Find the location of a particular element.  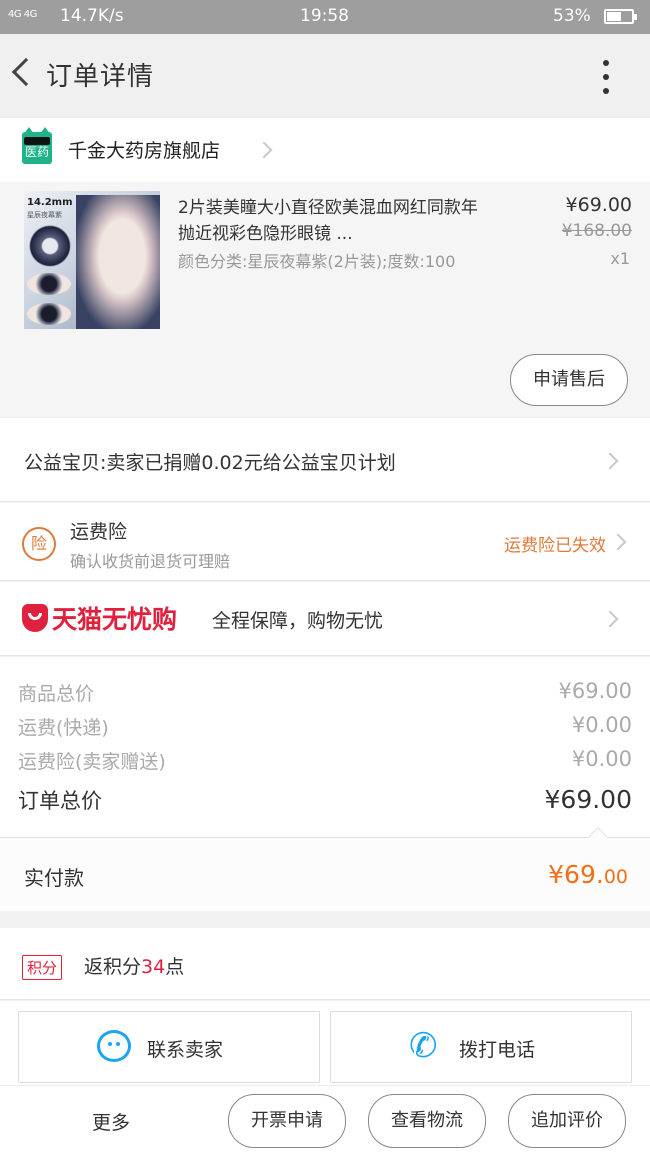

logistics-button: 查看物流 is located at coordinates (427, 1121).